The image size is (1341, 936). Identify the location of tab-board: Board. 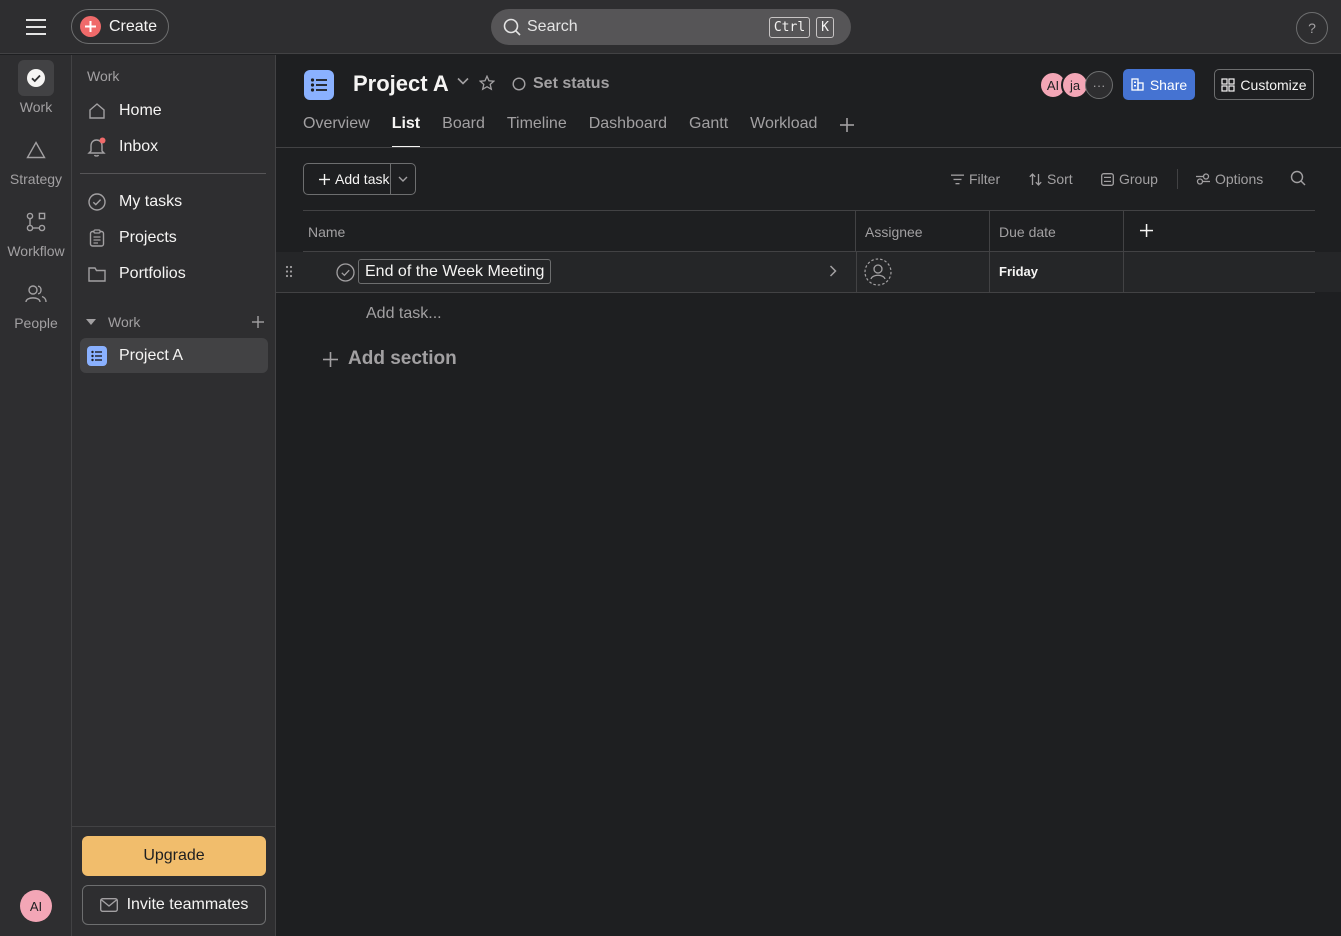
(463, 131).